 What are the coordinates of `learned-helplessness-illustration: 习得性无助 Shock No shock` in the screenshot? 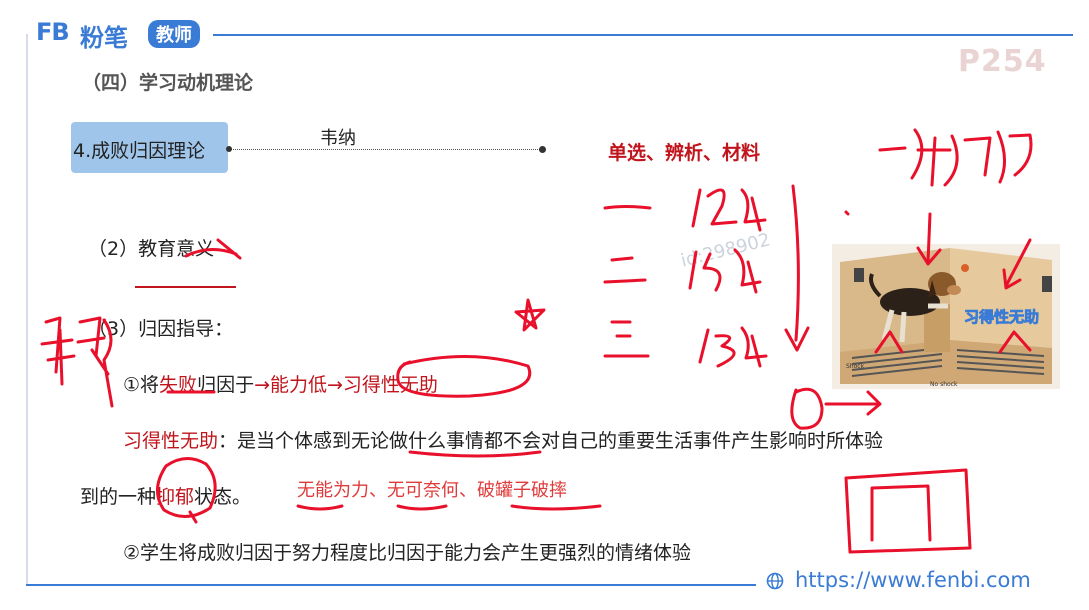 It's located at (946, 316).